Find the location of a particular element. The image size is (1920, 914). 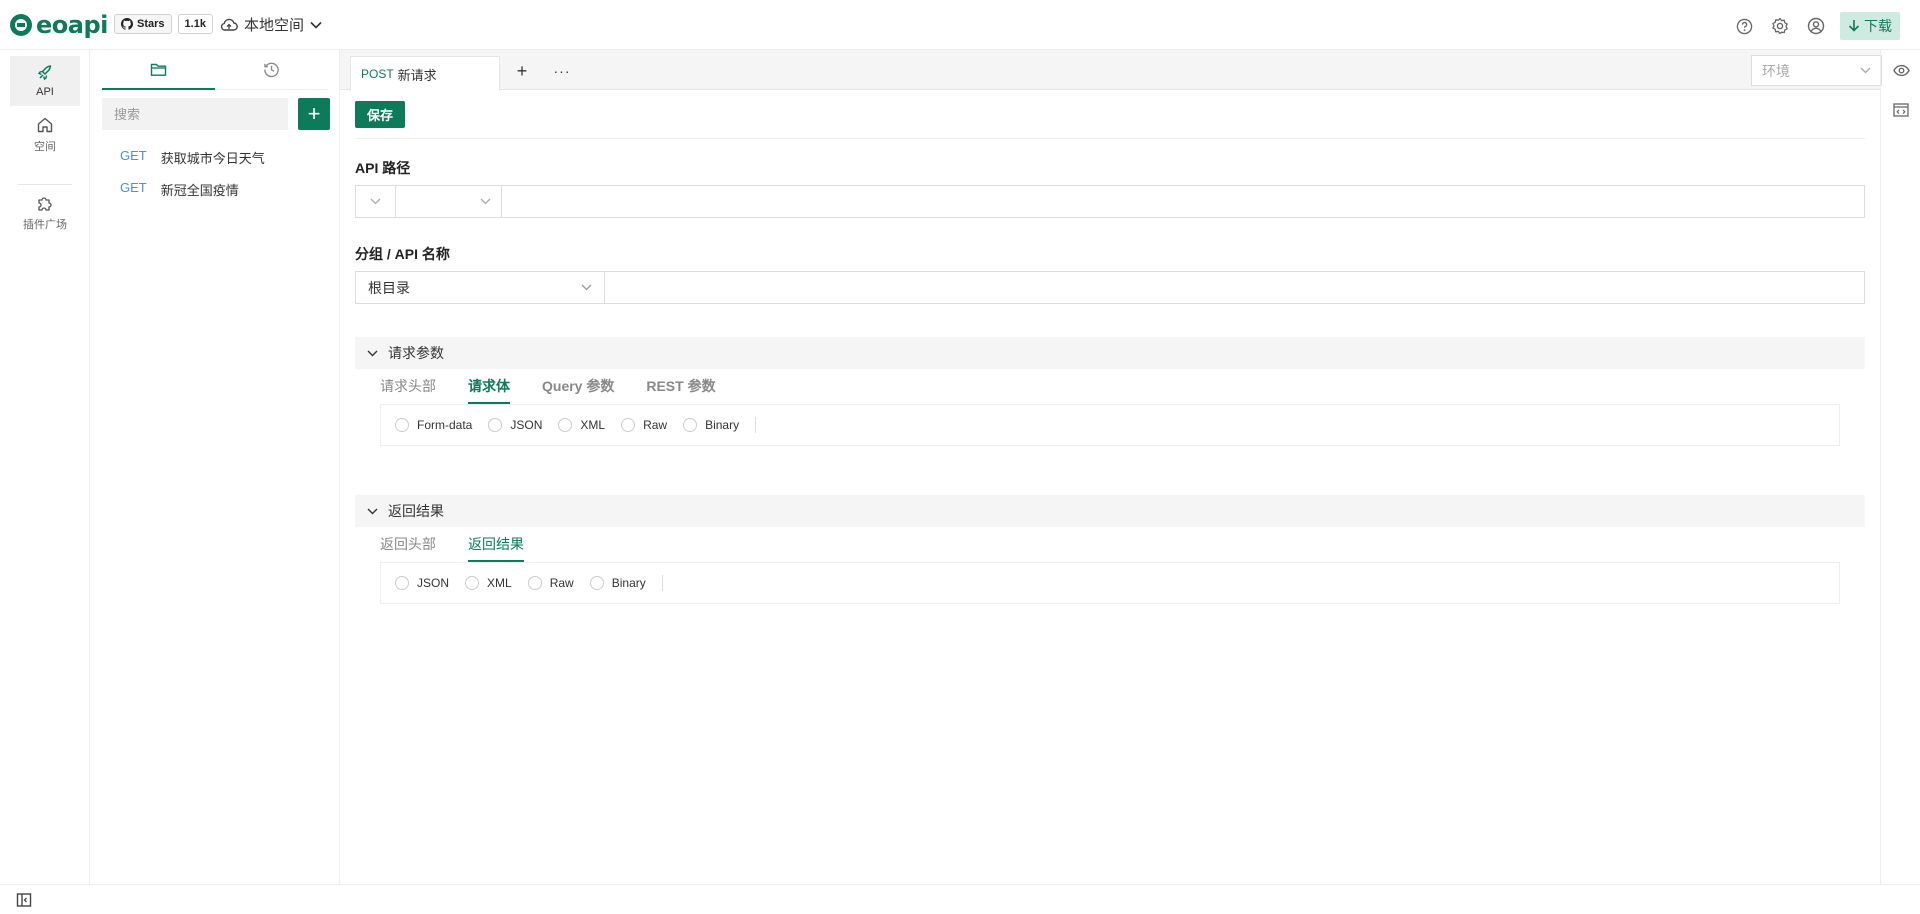

top-actions: 下载 is located at coordinates (1816, 26).